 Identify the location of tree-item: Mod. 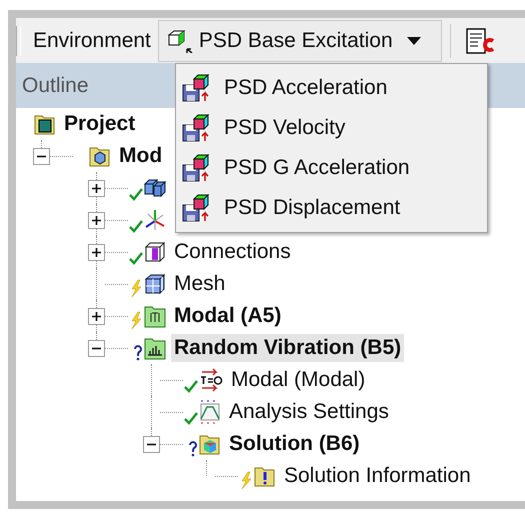
(141, 156).